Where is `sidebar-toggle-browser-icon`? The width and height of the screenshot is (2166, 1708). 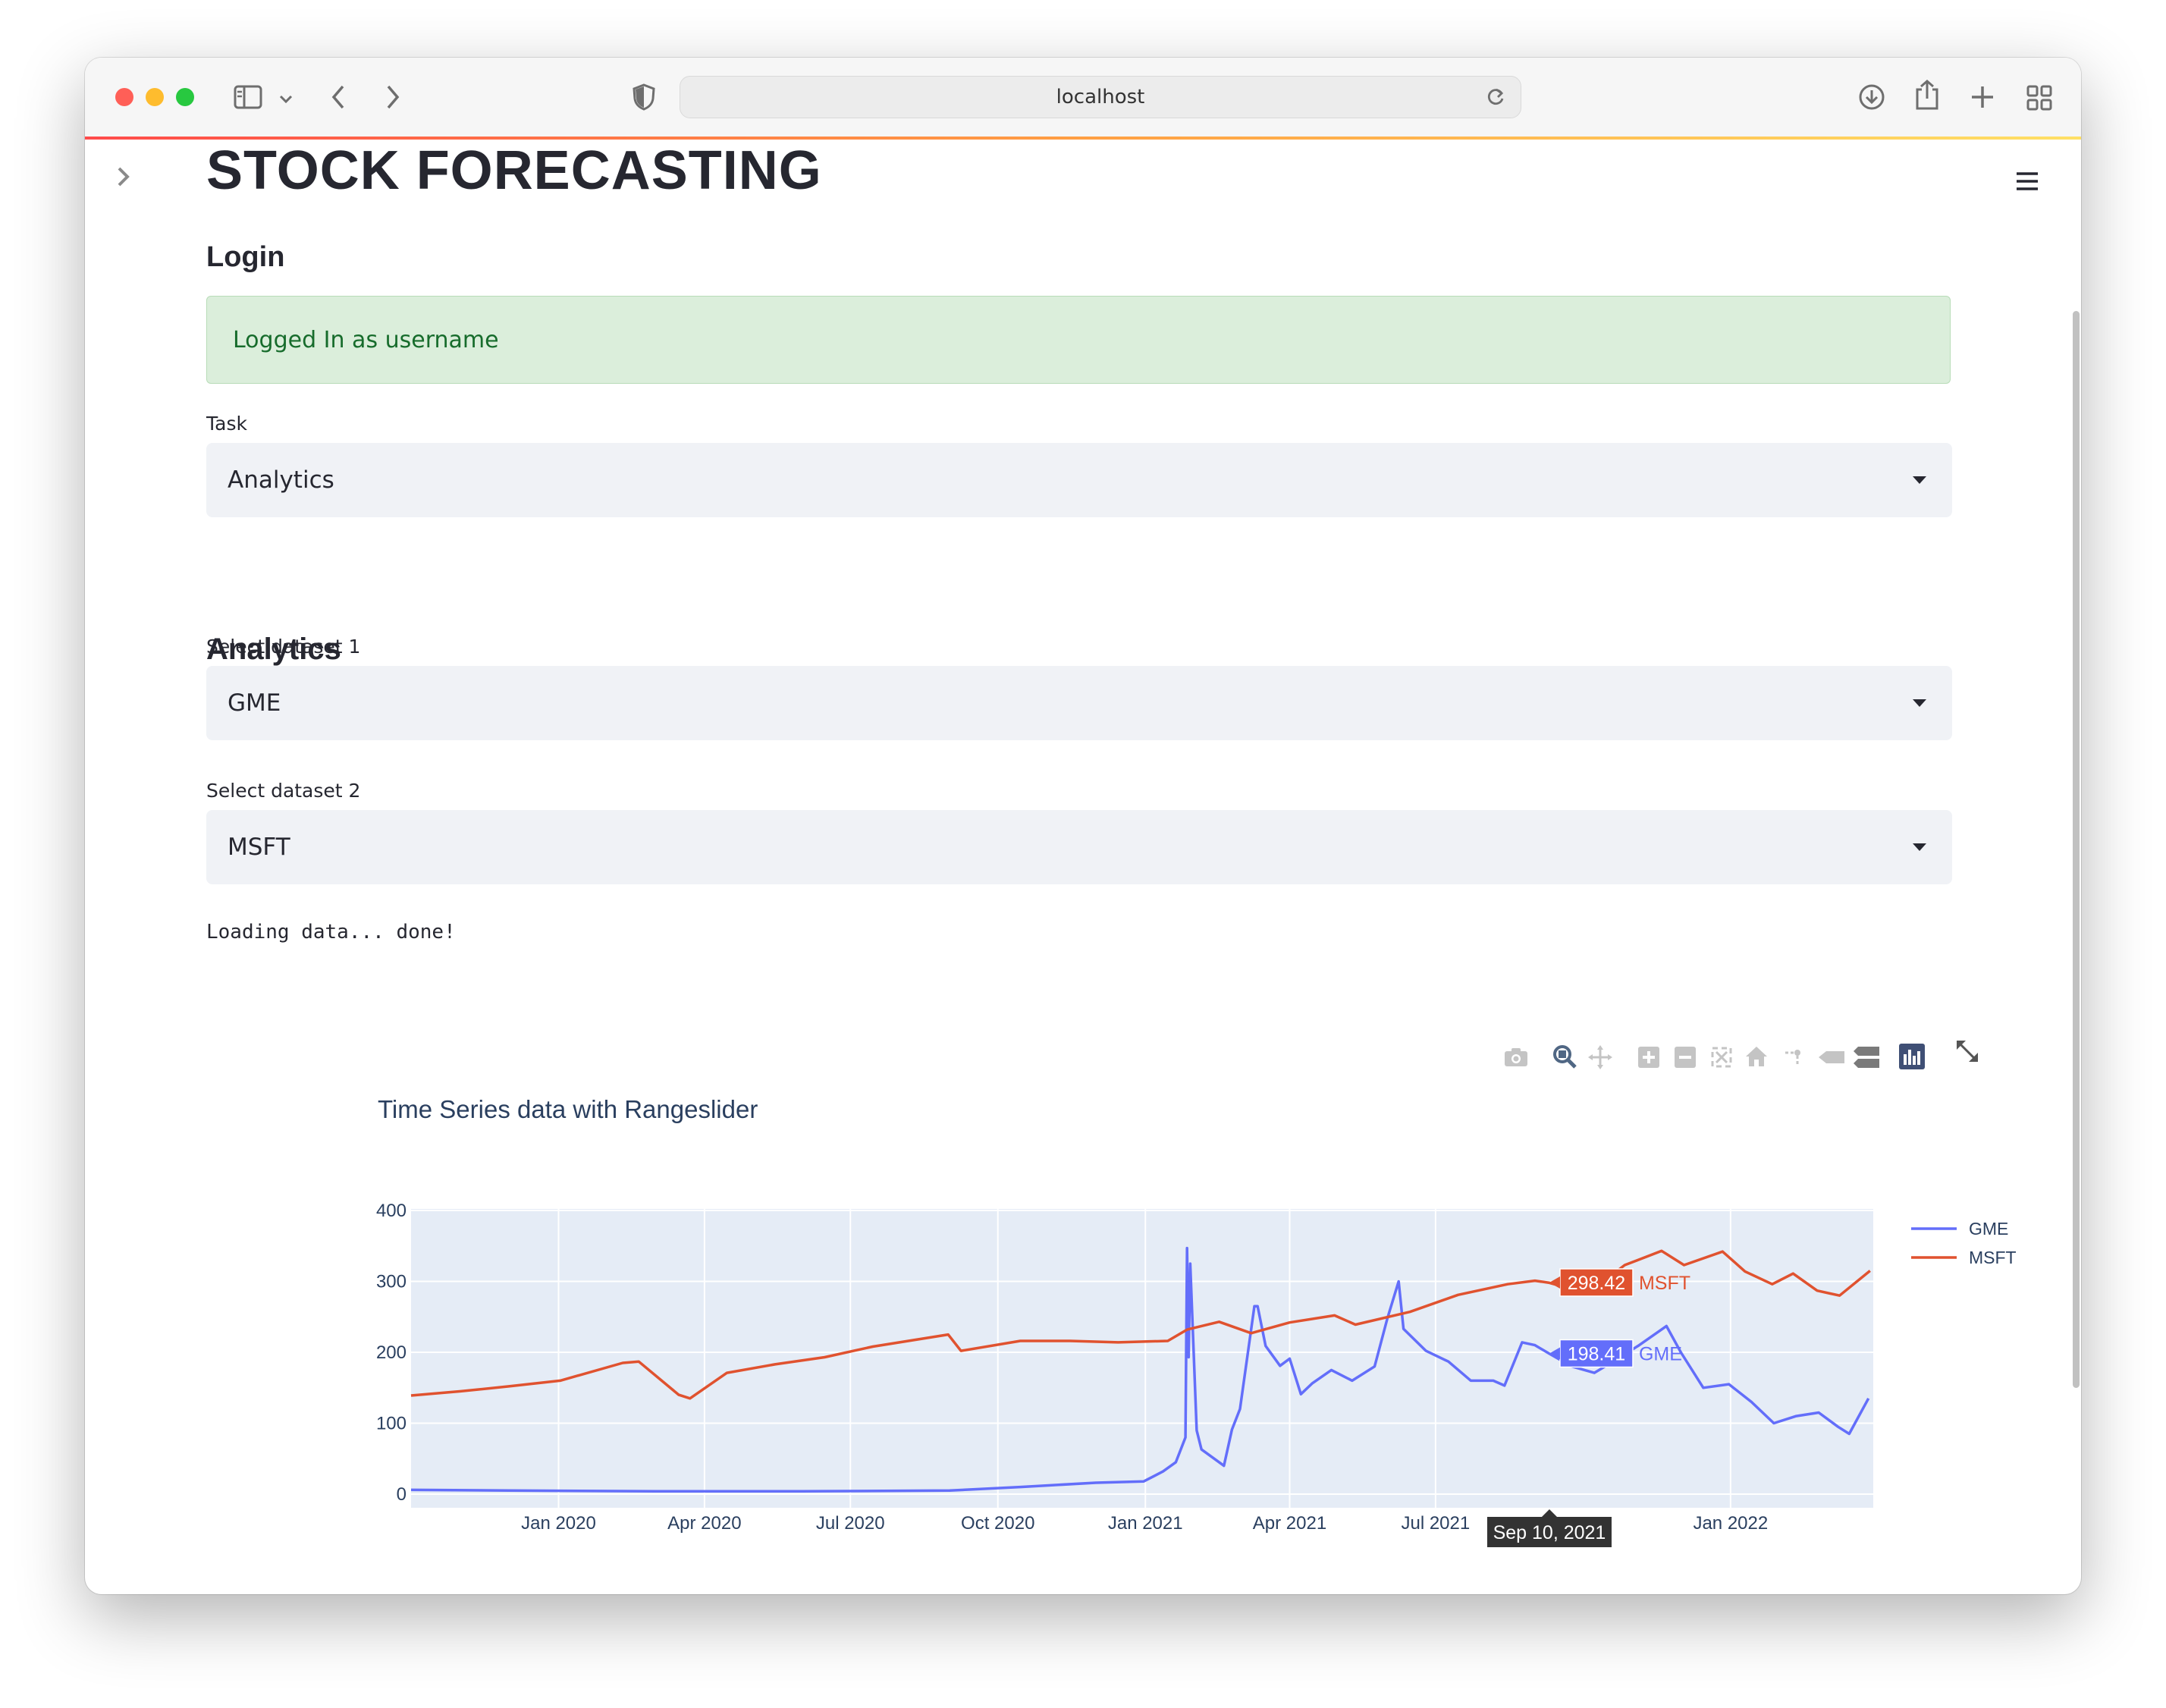
sidebar-toggle-browser-icon is located at coordinates (248, 98).